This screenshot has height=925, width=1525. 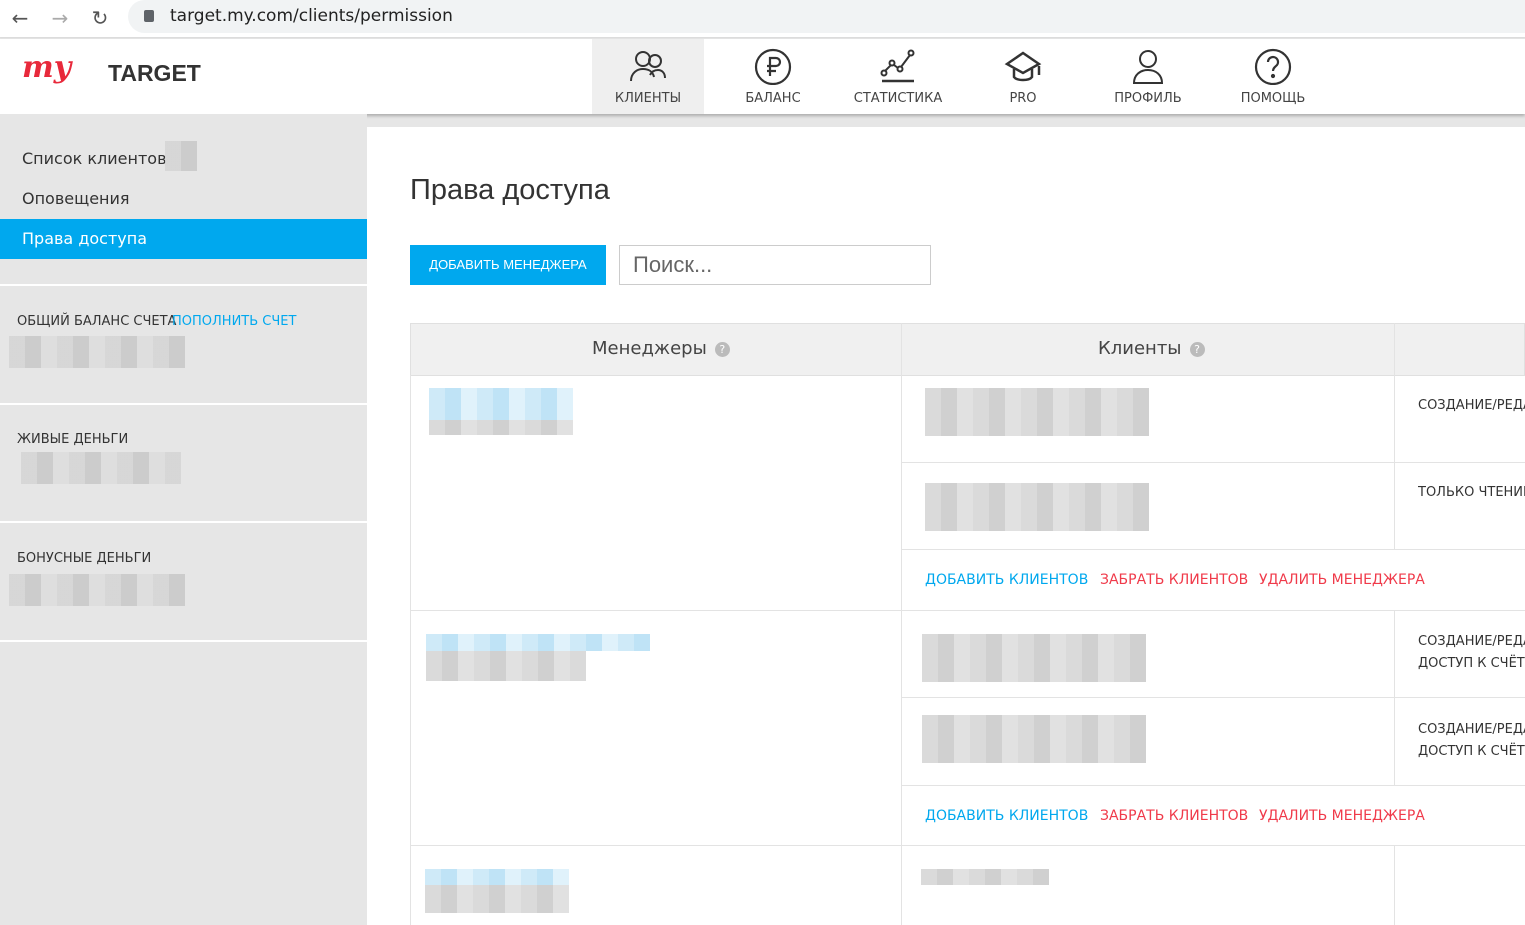 I want to click on graduation-cap-icon, so click(x=1023, y=66).